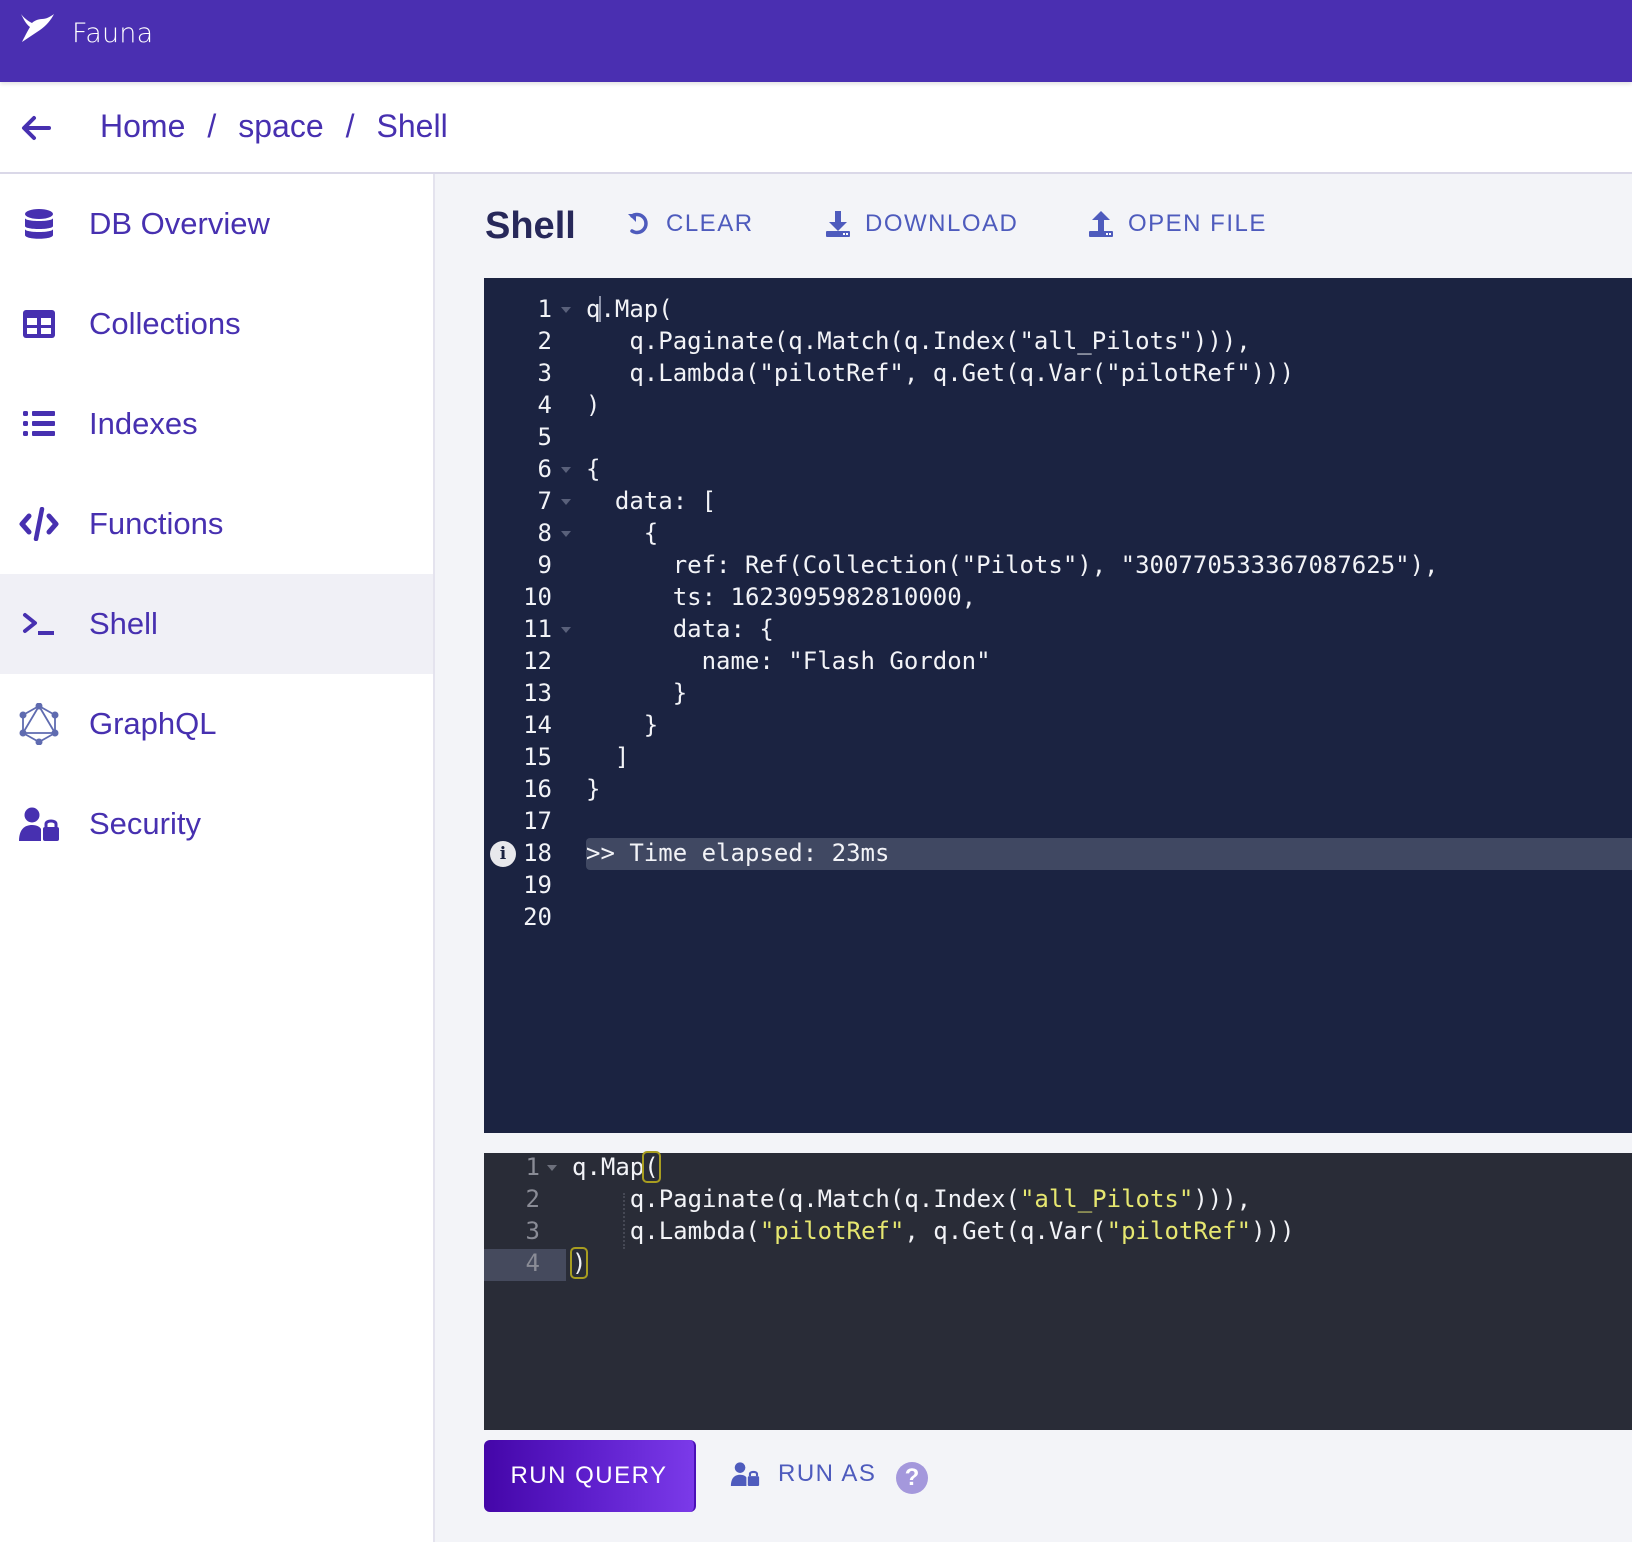 The image size is (1632, 1542). Describe the element at coordinates (651, 1167) in the screenshot. I see `matched-bracket: (` at that location.